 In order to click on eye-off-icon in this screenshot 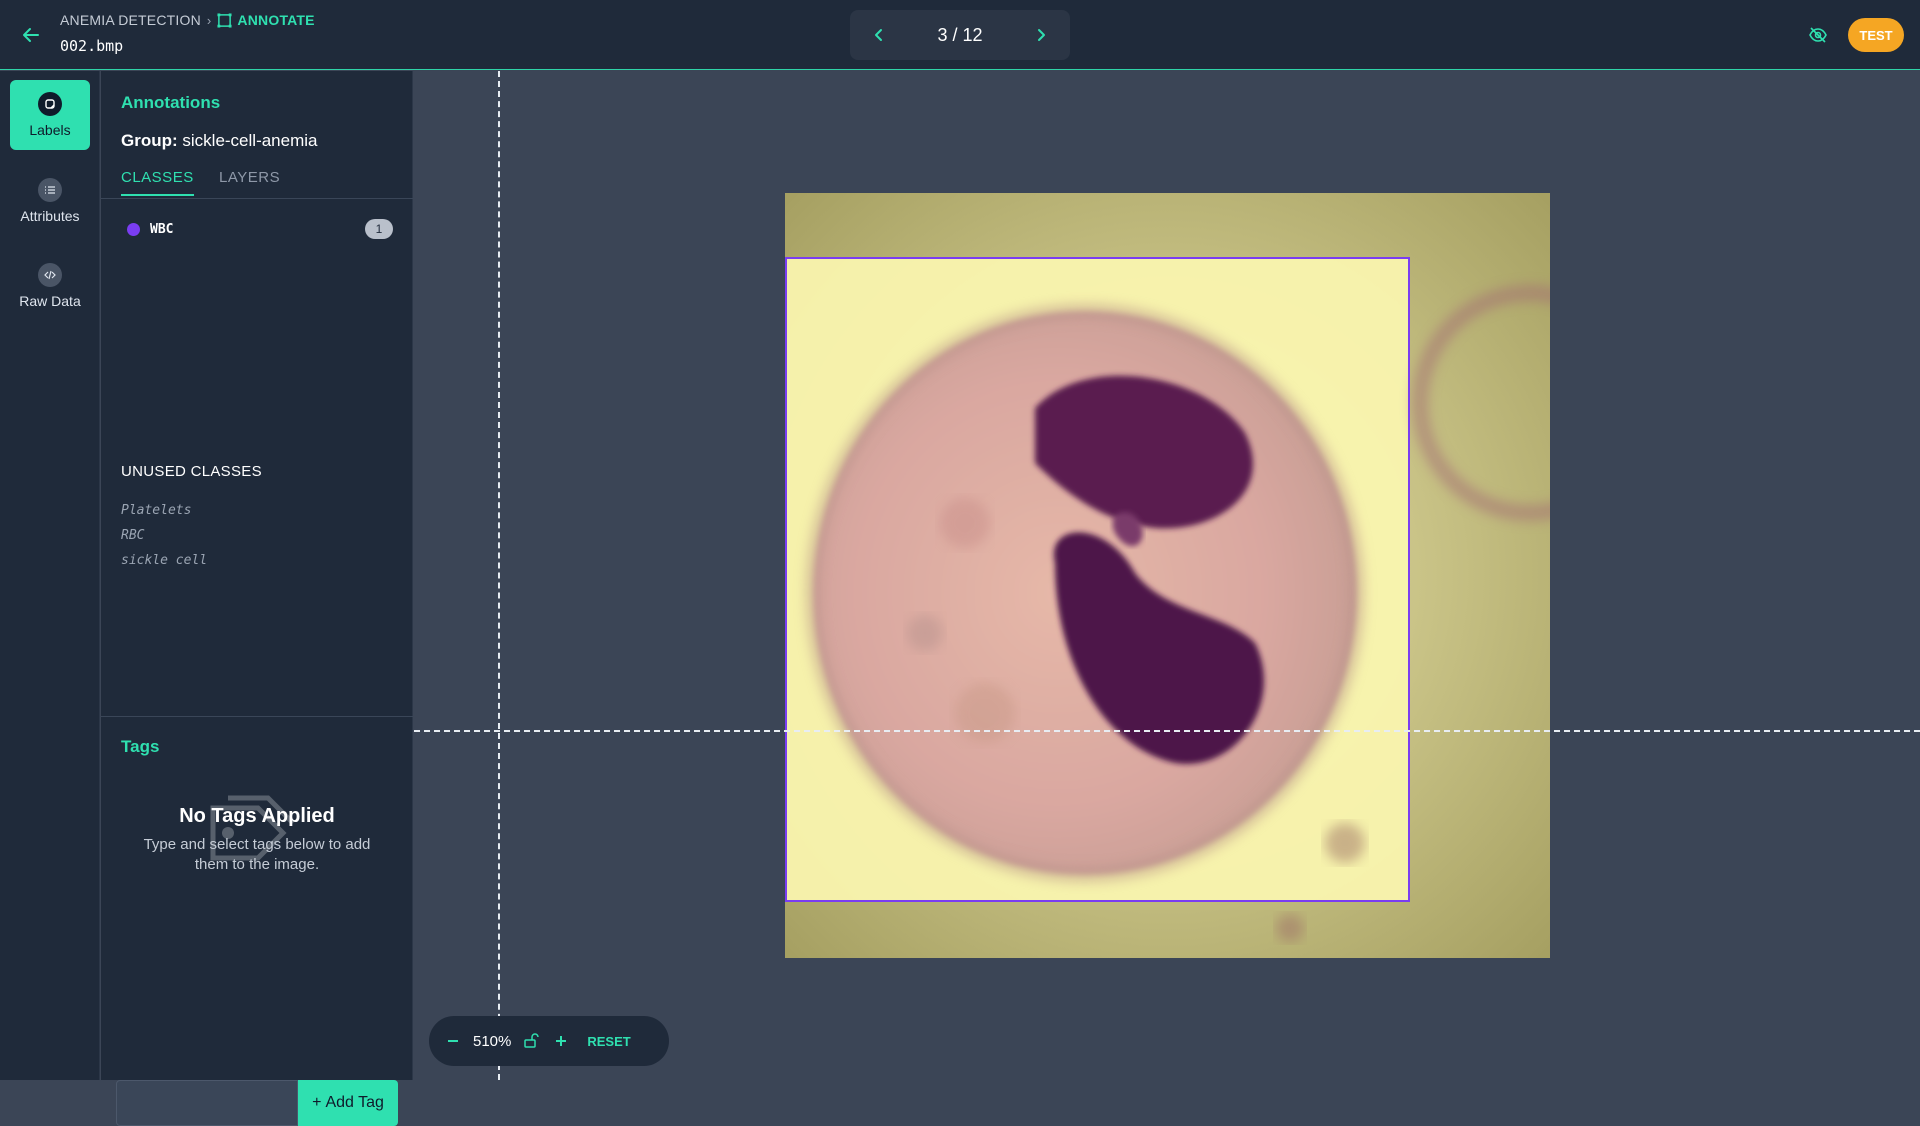, I will do `click(1818, 35)`.